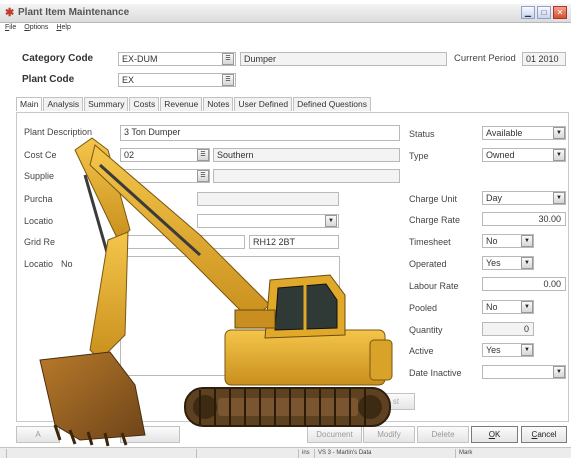 The image size is (571, 458). I want to click on status-bar: ins VS 3 - Martin's Data Mark, so click(285, 452).